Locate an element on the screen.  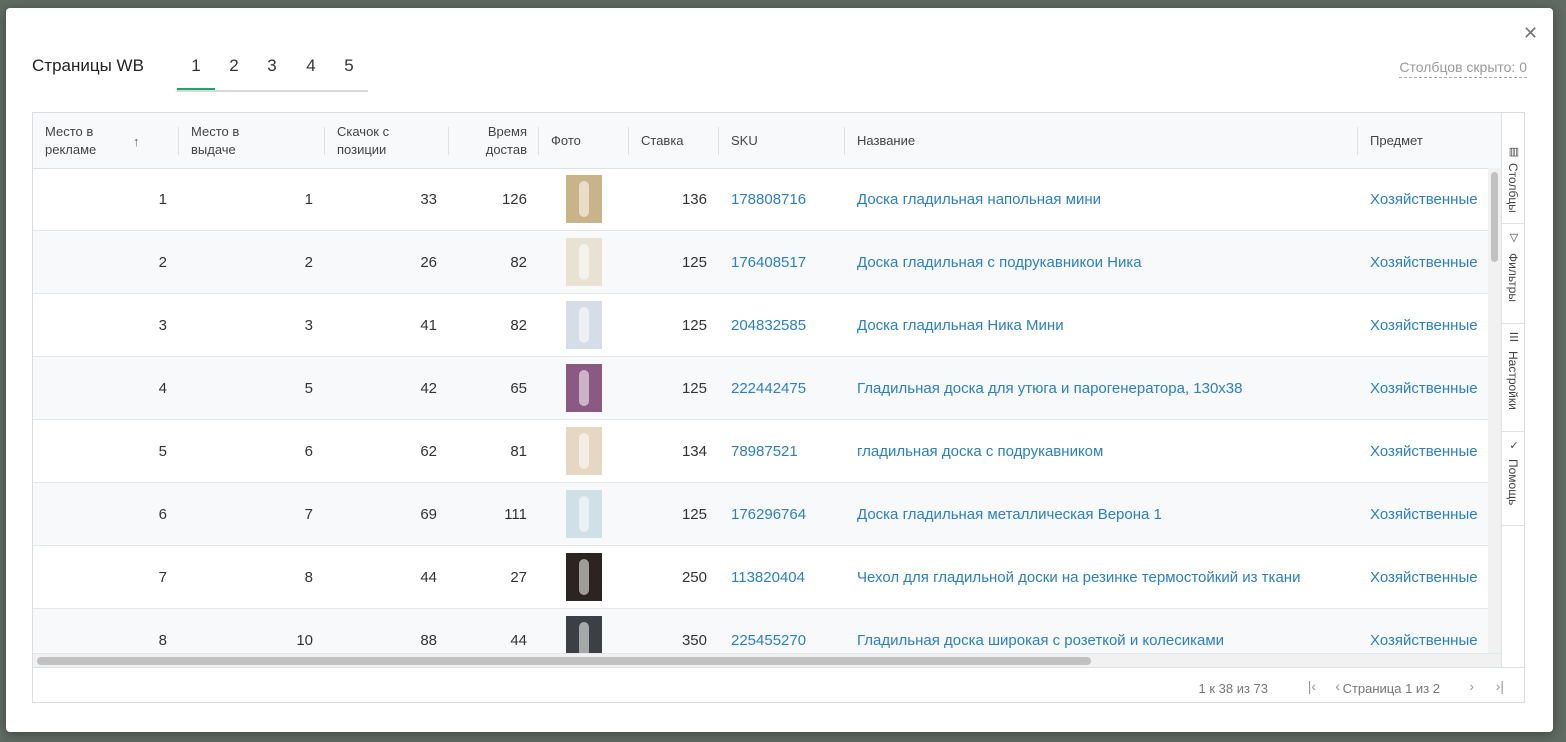
cell-name: Доска гладильная Ника Мини is located at coordinates (1101, 325).